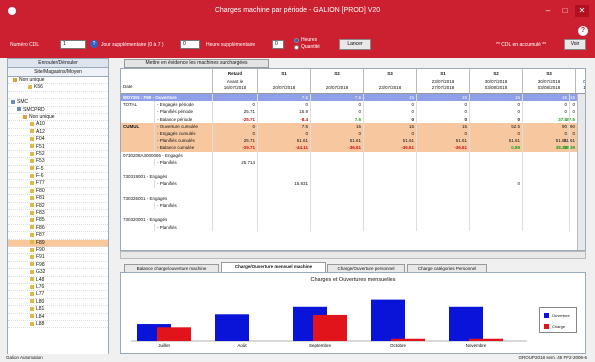  I want to click on tree-item-label: L77, so click(40, 294).